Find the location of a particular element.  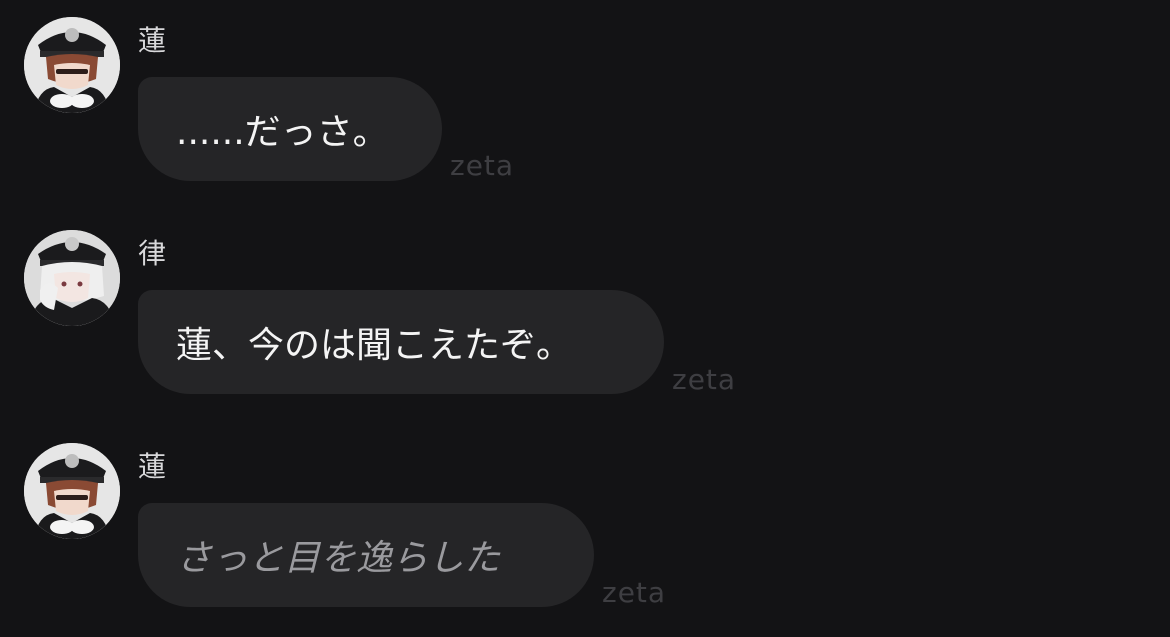

ritsu-avatar-icon is located at coordinates (72, 278).